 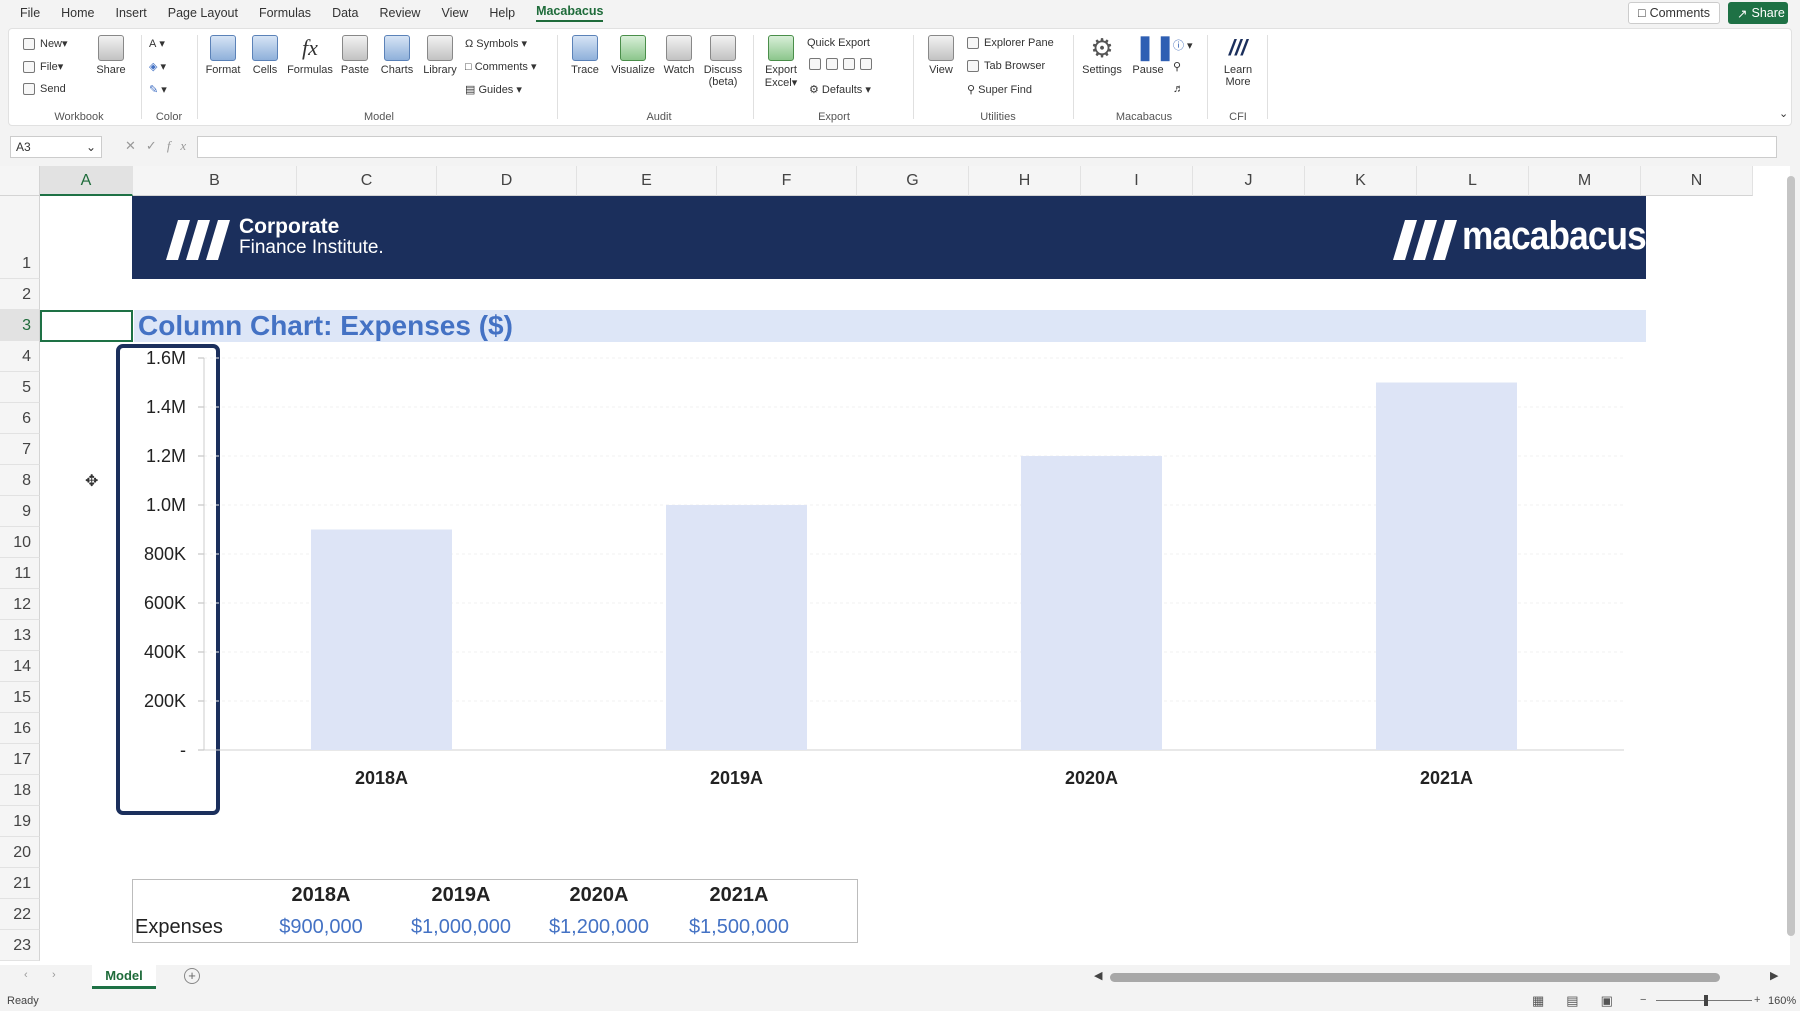 I want to click on zoom-level: 160%, so click(x=1782, y=1001).